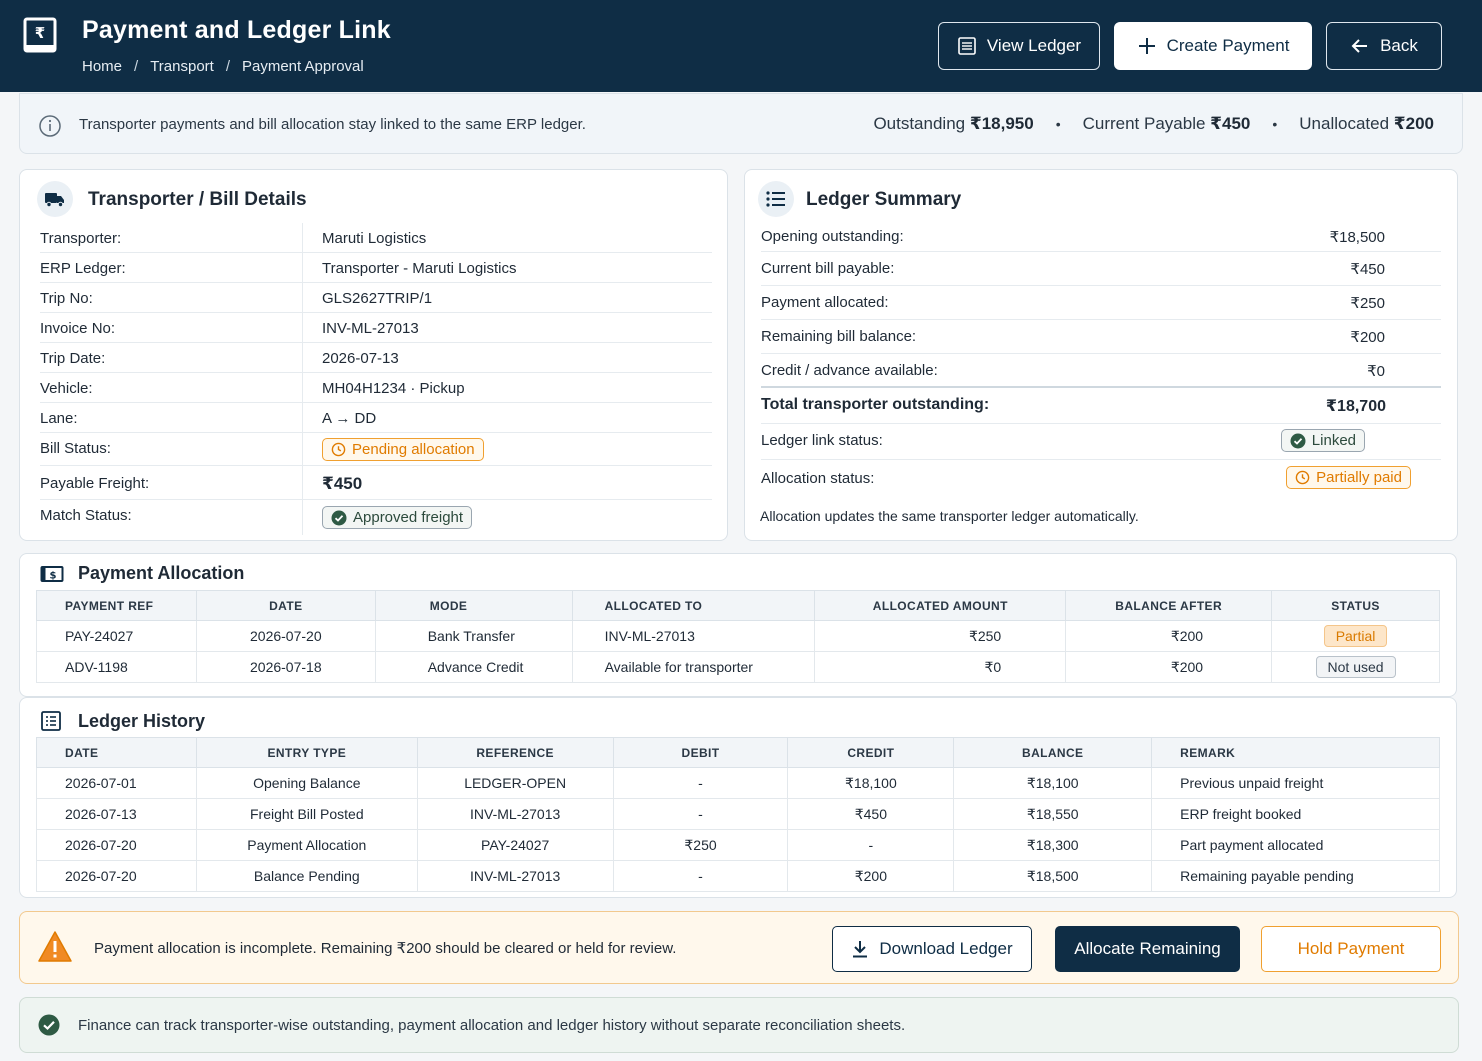 This screenshot has height=1061, width=1482. Describe the element at coordinates (182, 66) in the screenshot. I see `breadcrumb-transport: Transport` at that location.